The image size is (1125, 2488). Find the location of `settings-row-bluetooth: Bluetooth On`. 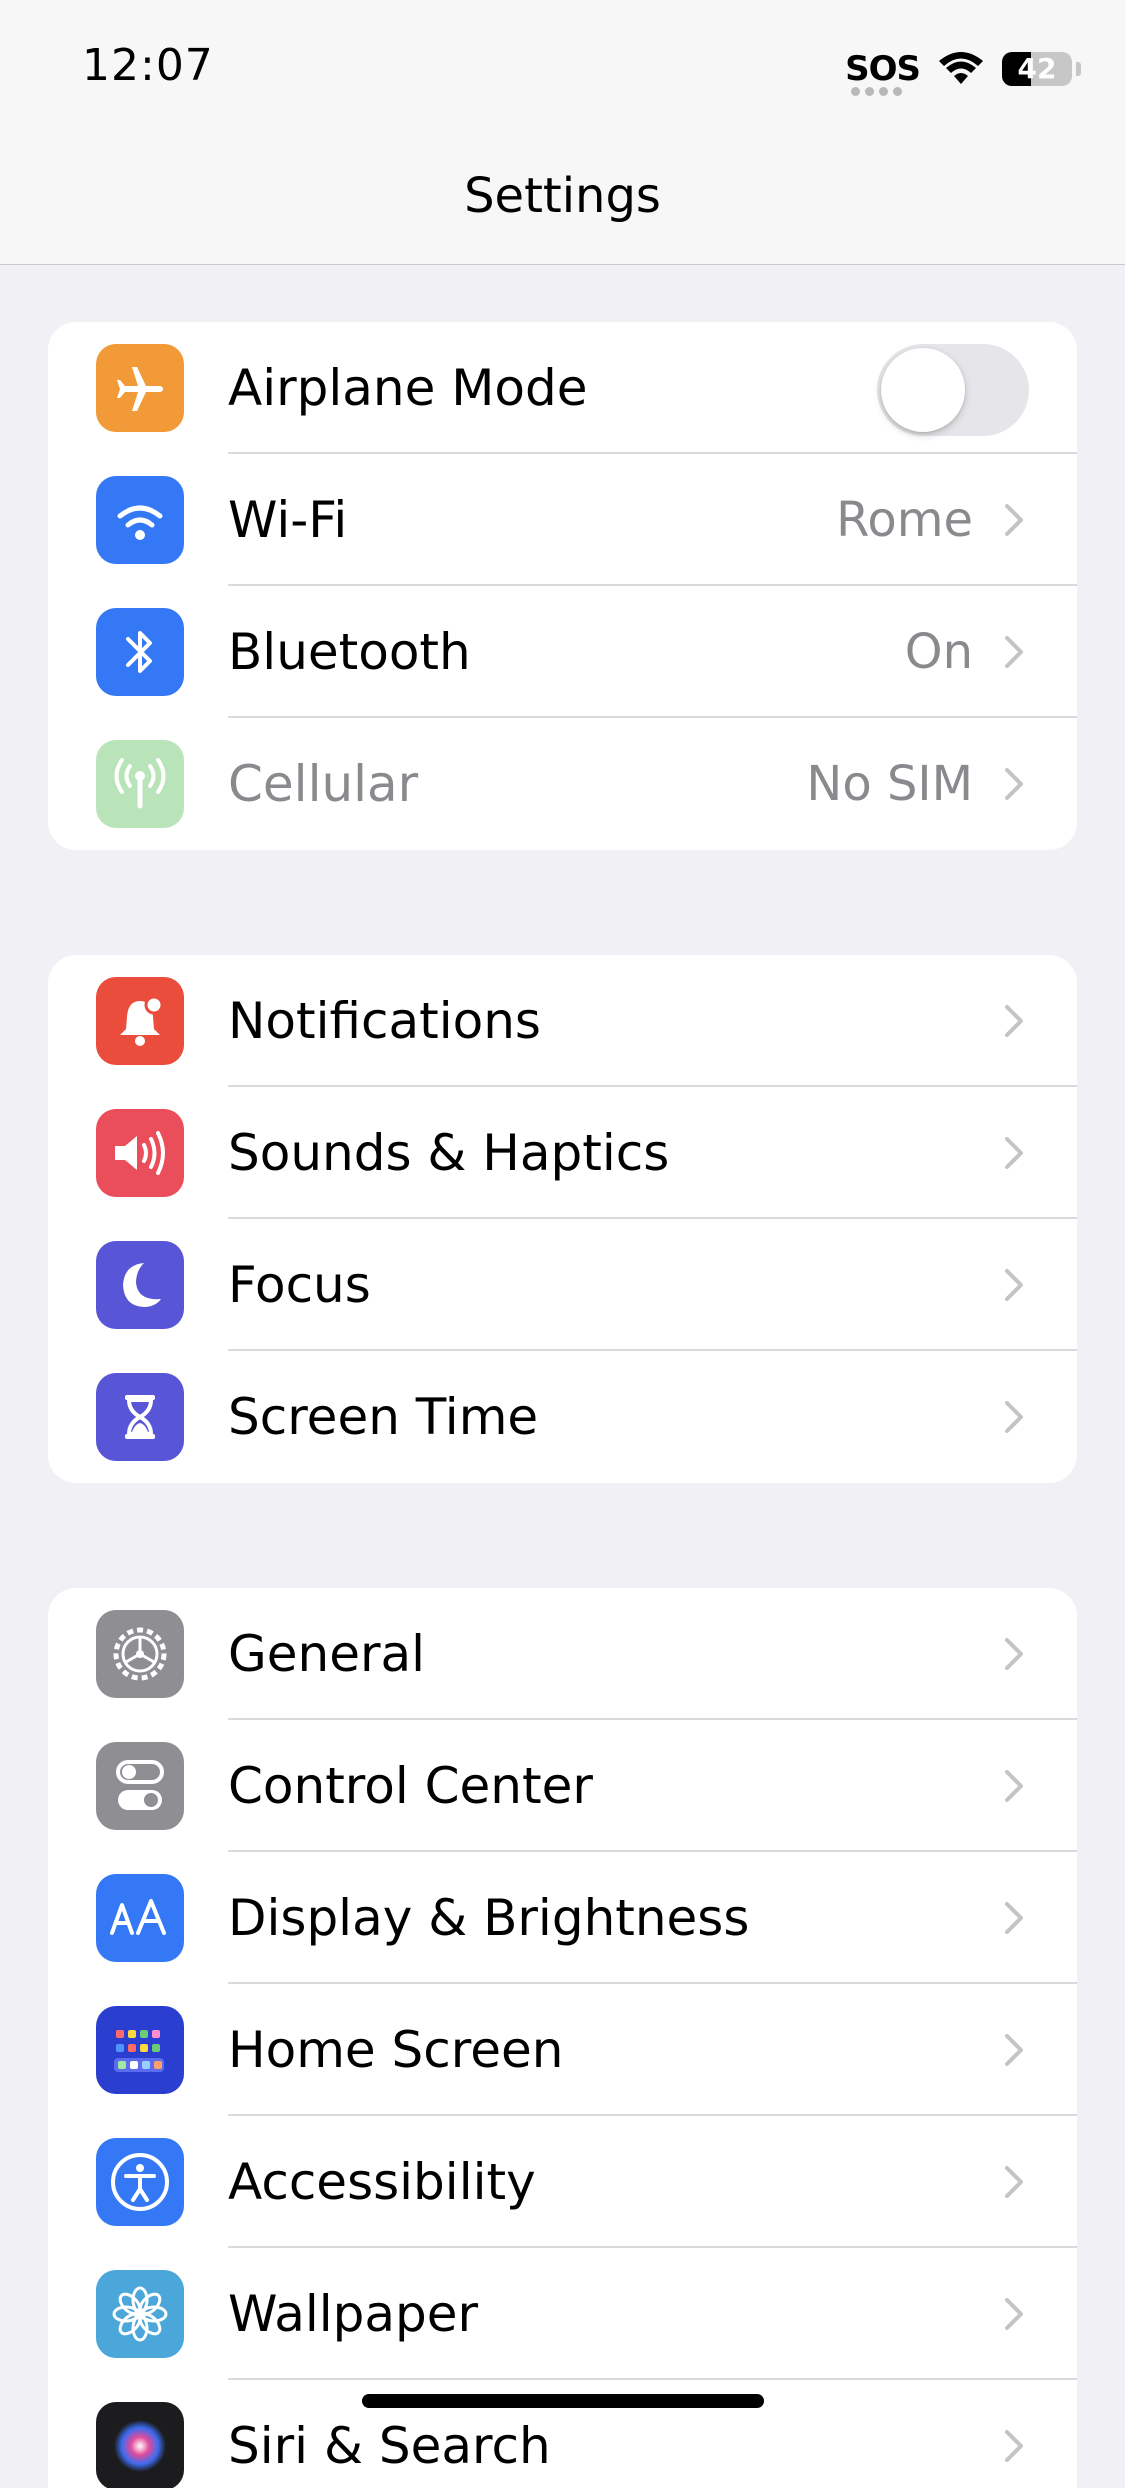

settings-row-bluetooth: Bluetooth On is located at coordinates (562, 652).